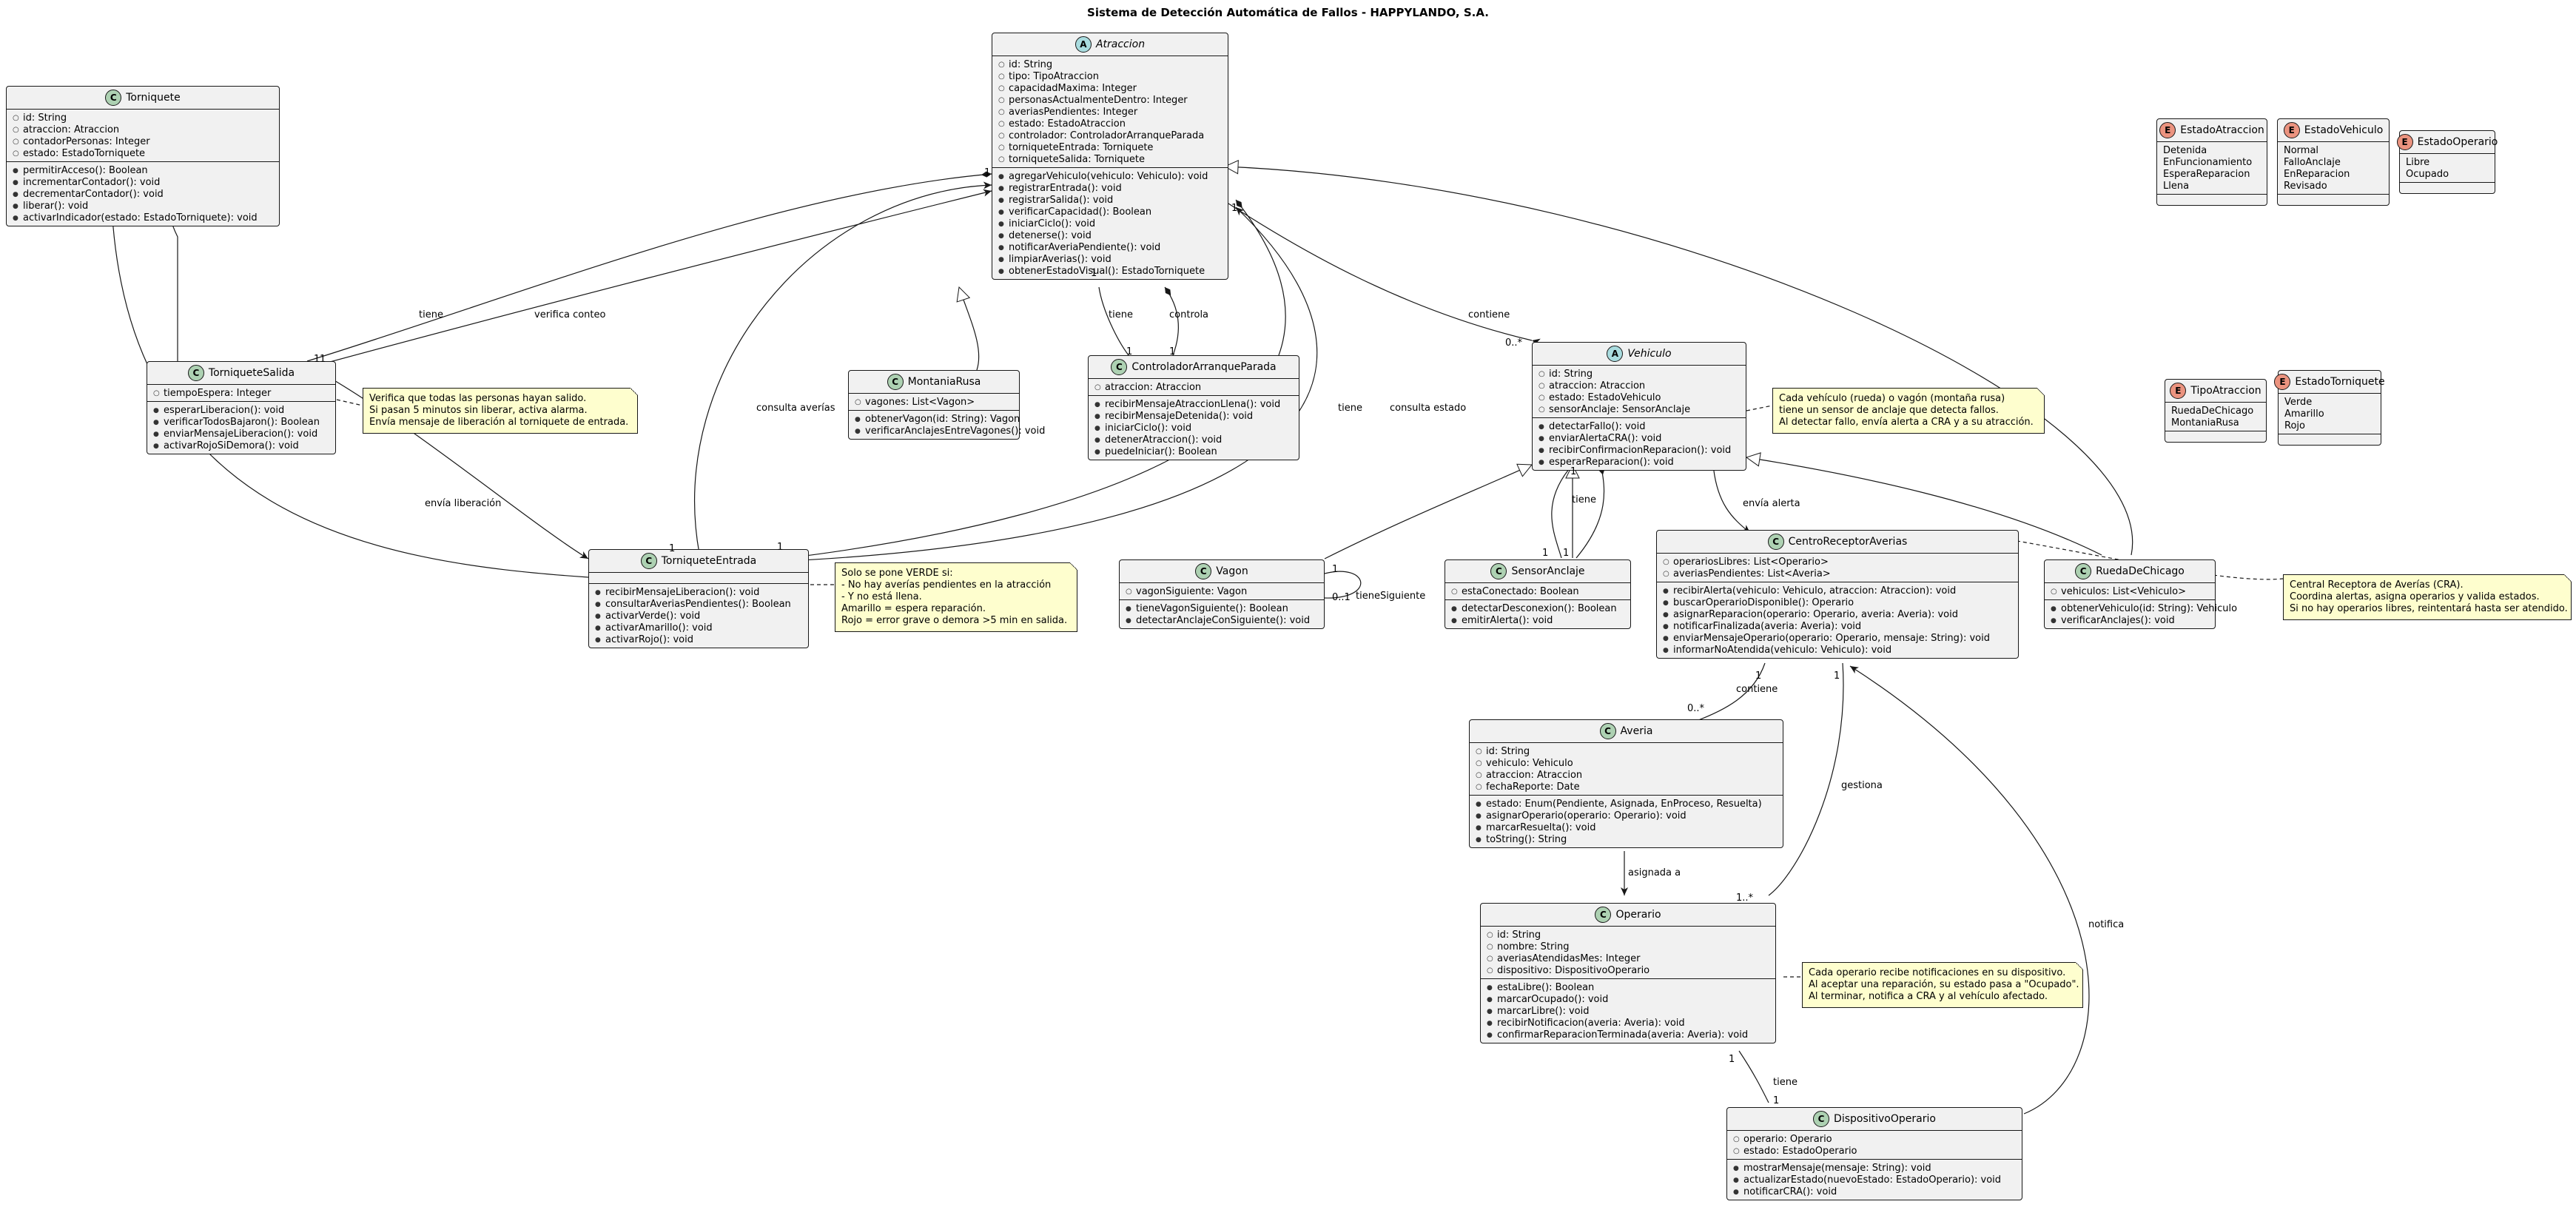 Image resolution: width=2576 pixels, height=1210 pixels. Describe the element at coordinates (1193, 428) in the screenshot. I see `method-row: iniciarCiclo(): void` at that location.